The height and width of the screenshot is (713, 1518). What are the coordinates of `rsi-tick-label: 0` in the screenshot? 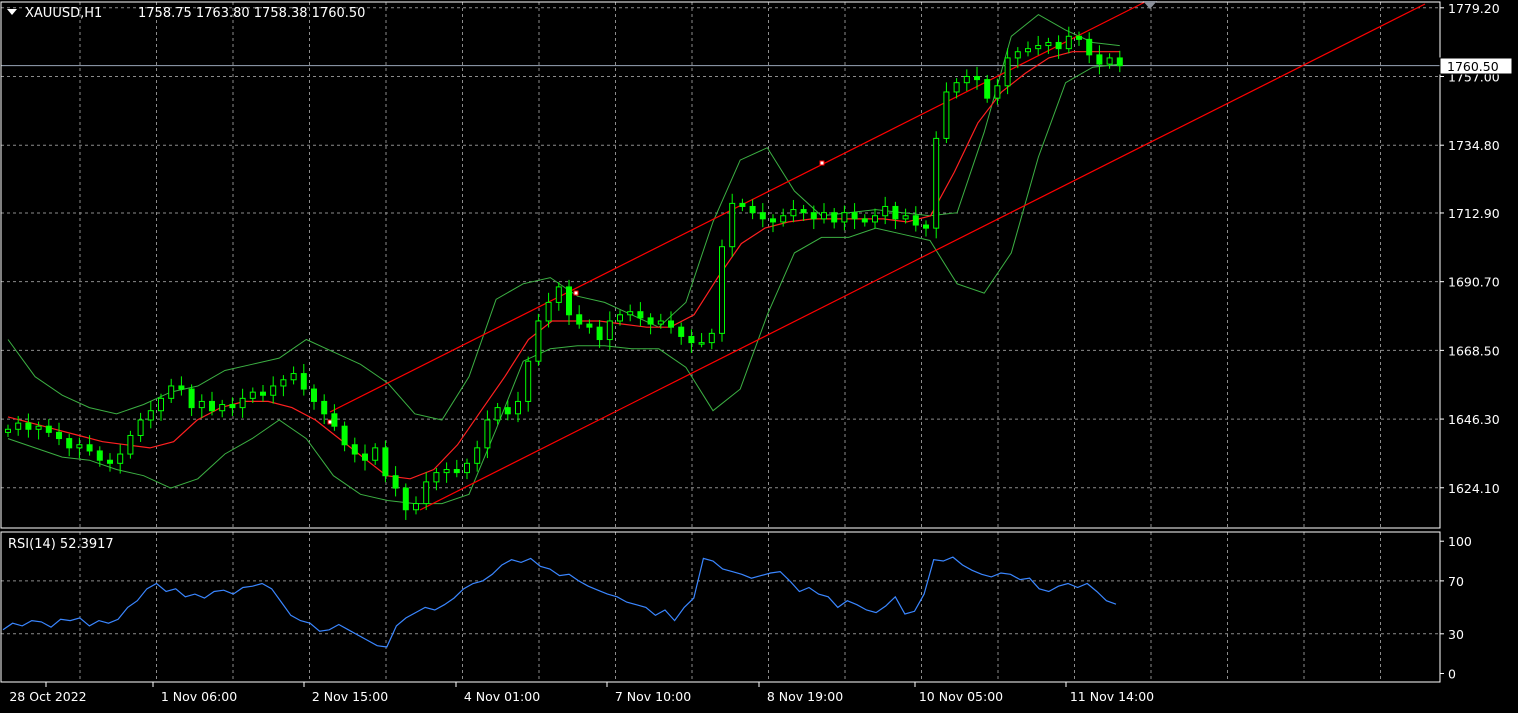 It's located at (1452, 674).